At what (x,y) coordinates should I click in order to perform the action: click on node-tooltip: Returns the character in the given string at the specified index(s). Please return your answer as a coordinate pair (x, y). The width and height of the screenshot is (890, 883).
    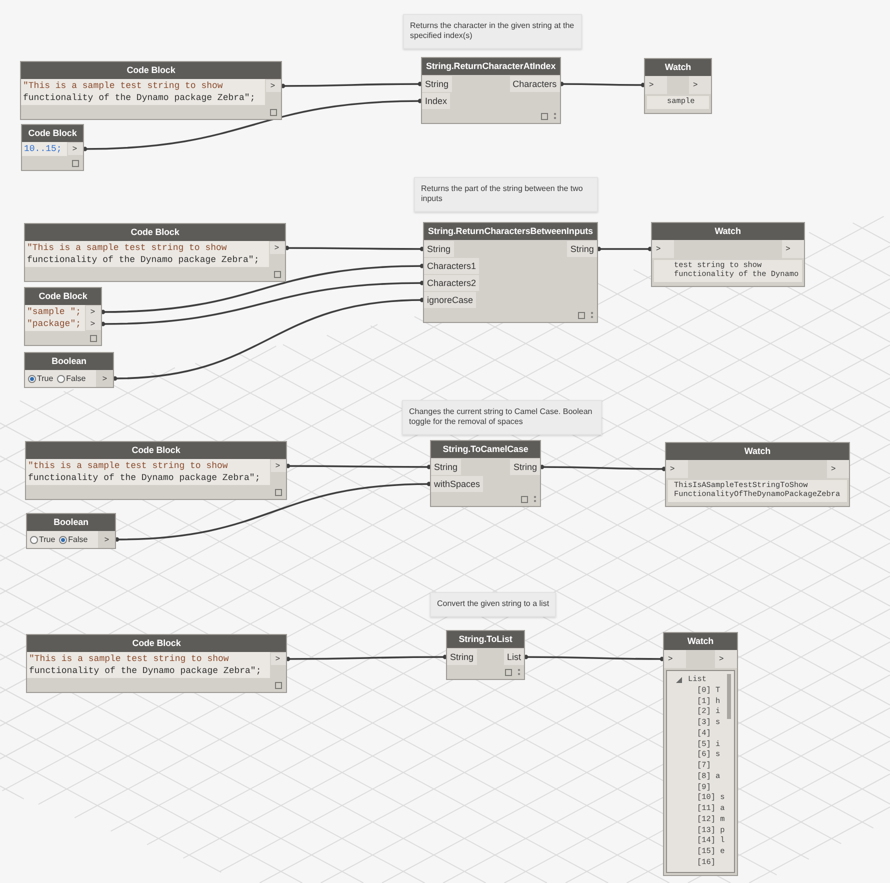
    Looking at the image, I should click on (492, 31).